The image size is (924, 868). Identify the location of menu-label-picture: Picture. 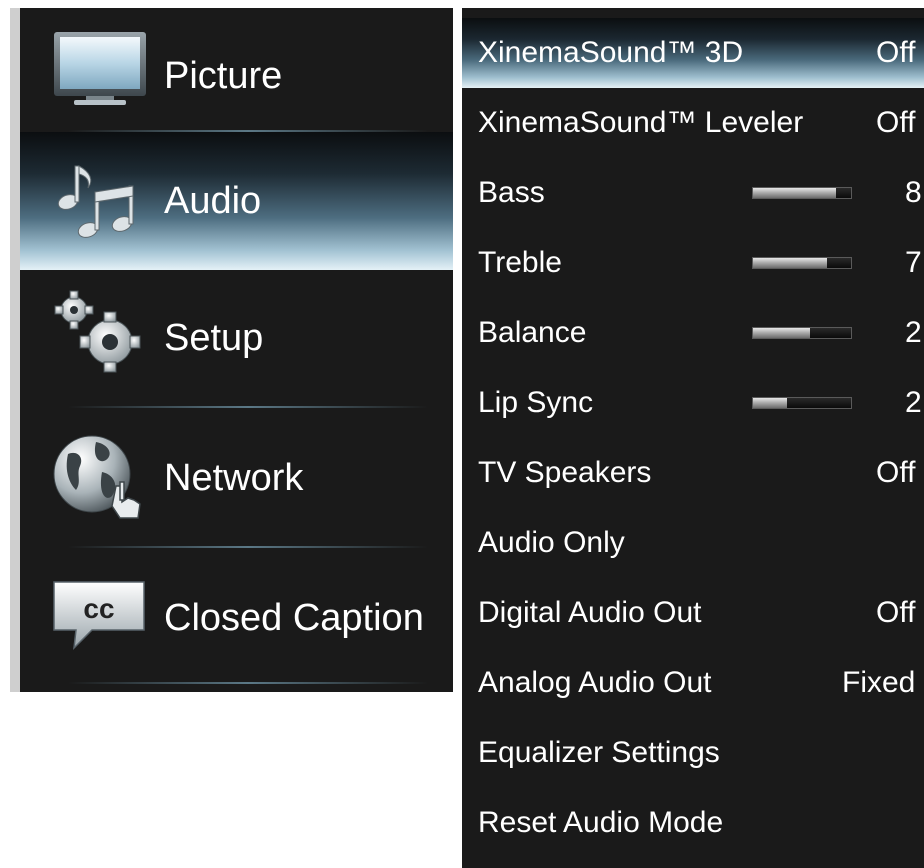
(223, 75).